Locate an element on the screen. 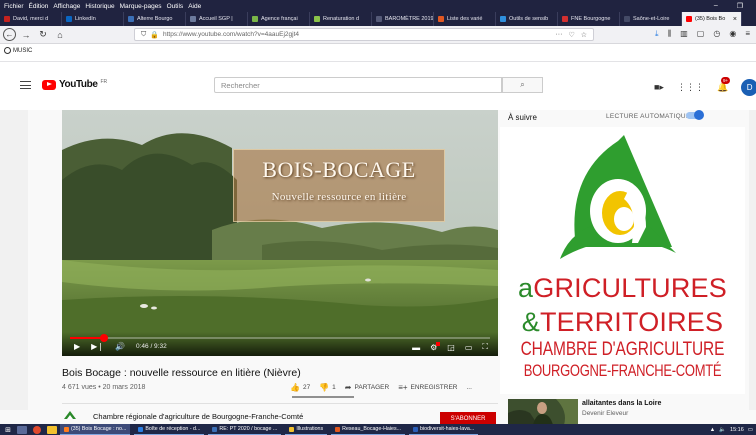 The width and height of the screenshot is (756, 435). browser-tab: (35) Bois Bo × is located at coordinates (712, 19).